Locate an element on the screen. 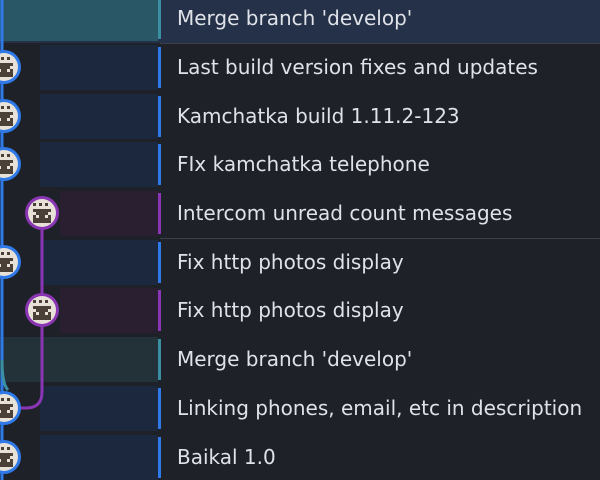 The image size is (600, 480). commit-message: Kamchatka build 1.11.2-123 is located at coordinates (318, 116).